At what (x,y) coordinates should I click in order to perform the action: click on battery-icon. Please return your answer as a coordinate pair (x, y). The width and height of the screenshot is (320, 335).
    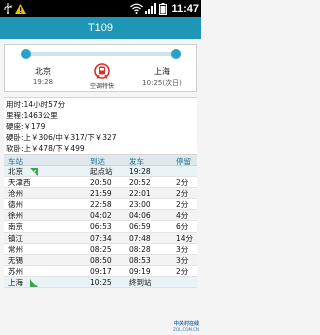
    Looking at the image, I should click on (163, 8).